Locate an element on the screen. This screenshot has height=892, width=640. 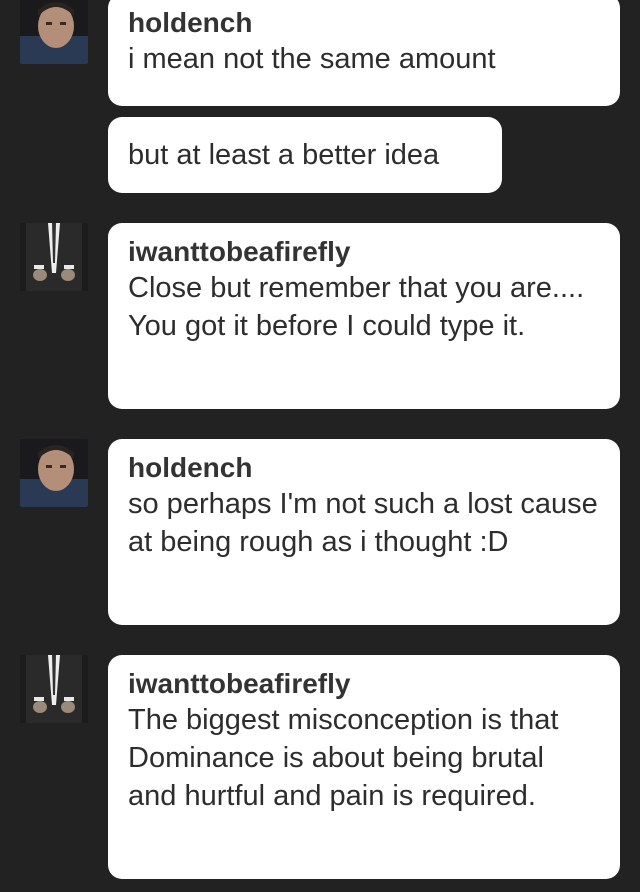
message-bubble: but at least a better idea is located at coordinates (305, 155).